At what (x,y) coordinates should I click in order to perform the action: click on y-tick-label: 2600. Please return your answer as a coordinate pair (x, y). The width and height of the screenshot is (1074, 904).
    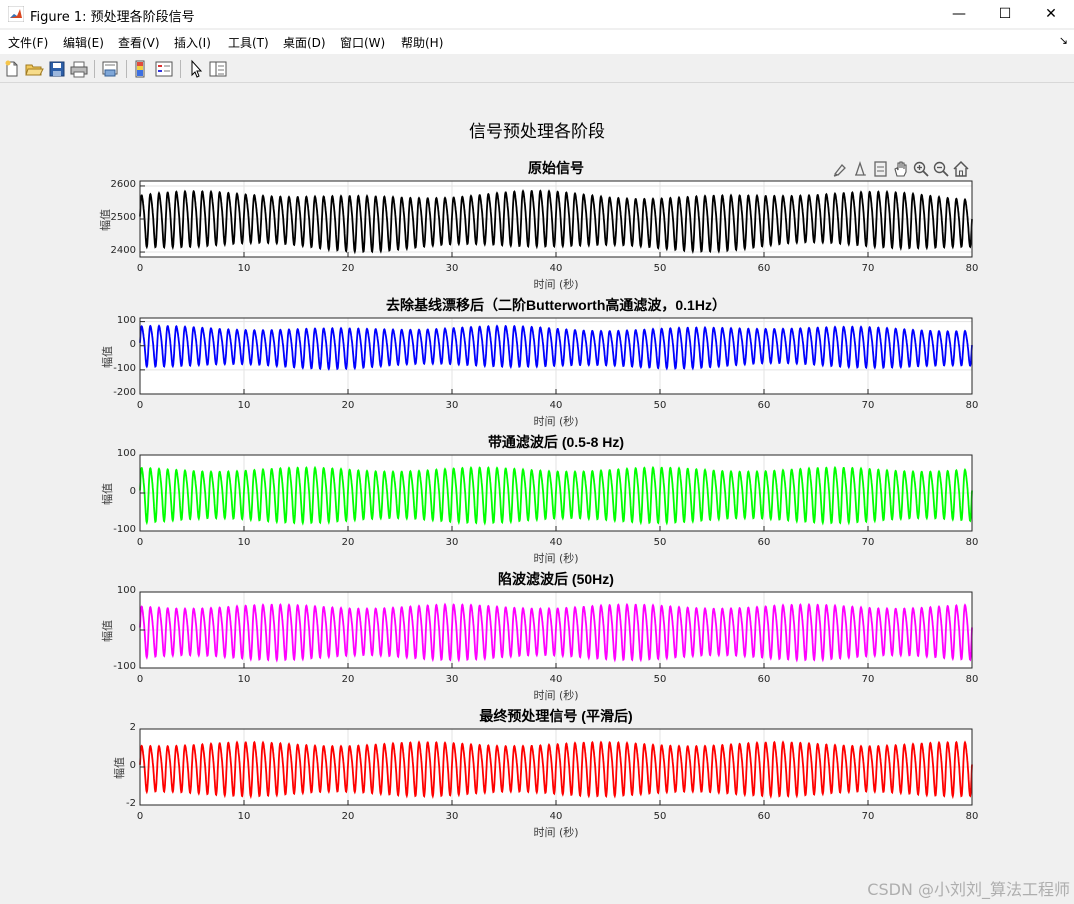
    Looking at the image, I should click on (123, 184).